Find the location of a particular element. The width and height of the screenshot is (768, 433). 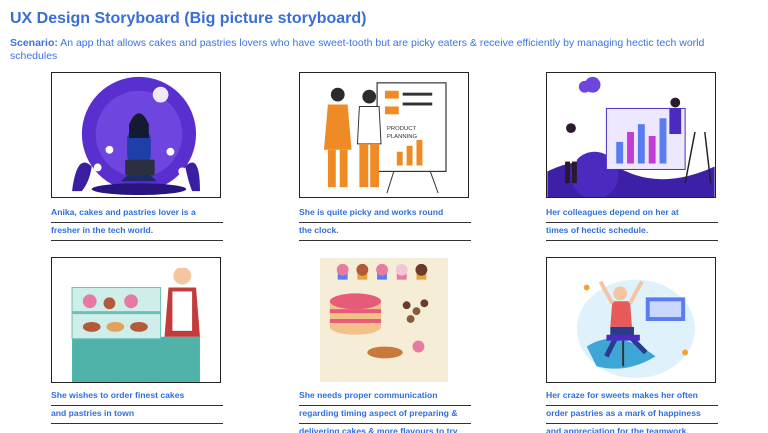

caption-line: She is quite picky and works round is located at coordinates (385, 214).